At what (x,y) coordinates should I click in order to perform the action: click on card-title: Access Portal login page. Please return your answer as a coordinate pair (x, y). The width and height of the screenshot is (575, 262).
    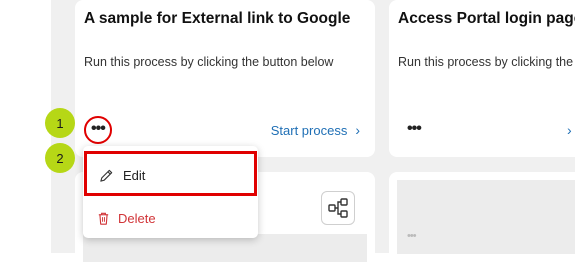
    Looking at the image, I should click on (486, 18).